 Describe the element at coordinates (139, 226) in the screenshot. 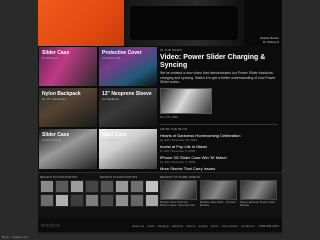

I see `footer-link-about: about us` at that location.